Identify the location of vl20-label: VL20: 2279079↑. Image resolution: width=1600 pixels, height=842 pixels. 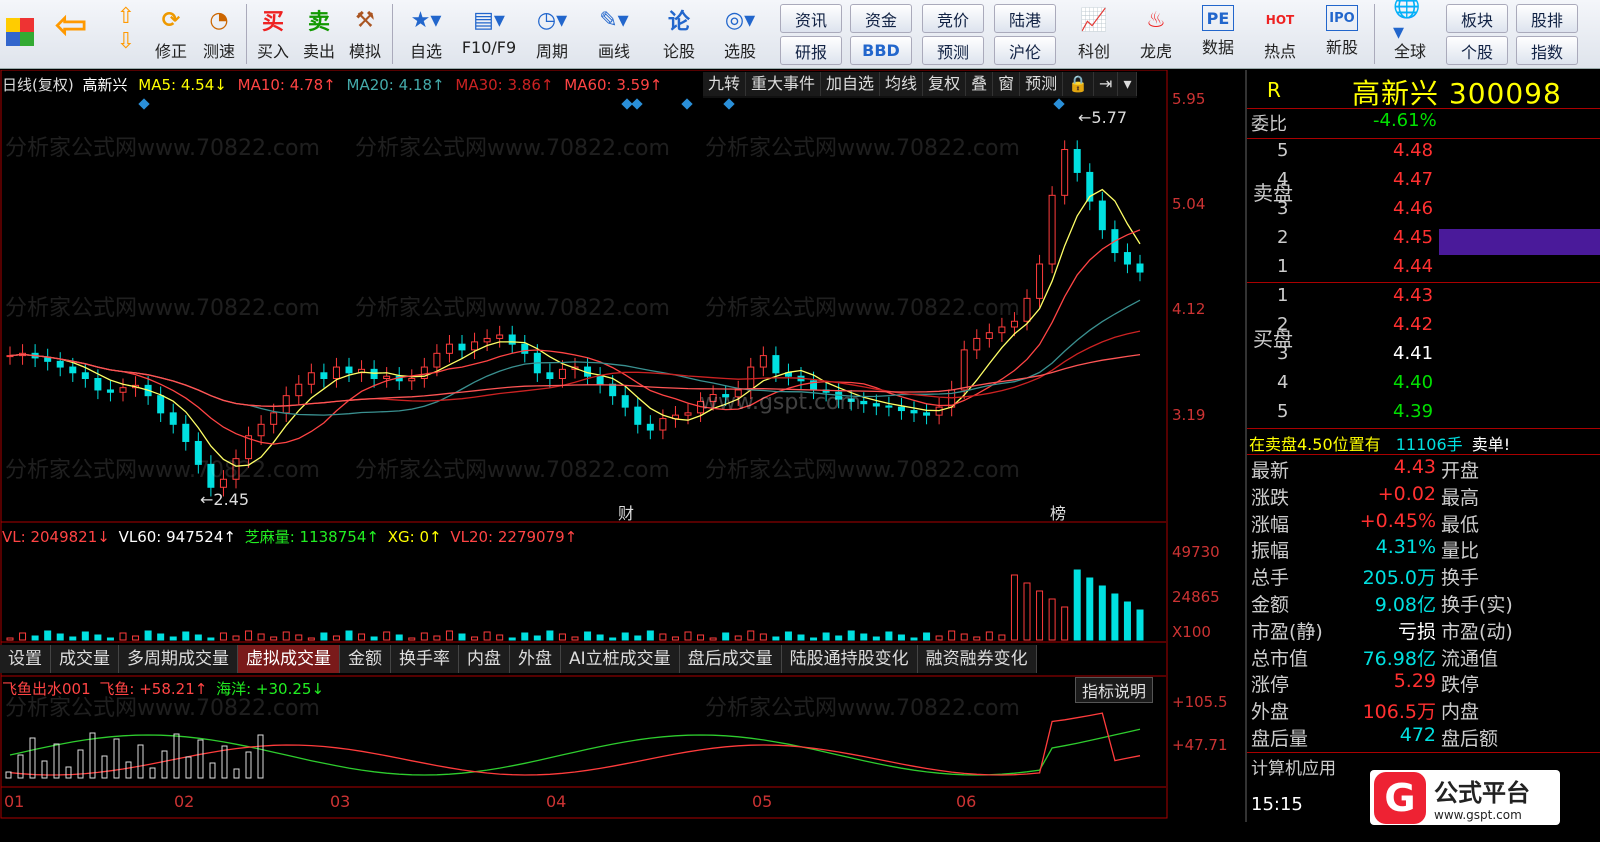
(514, 537).